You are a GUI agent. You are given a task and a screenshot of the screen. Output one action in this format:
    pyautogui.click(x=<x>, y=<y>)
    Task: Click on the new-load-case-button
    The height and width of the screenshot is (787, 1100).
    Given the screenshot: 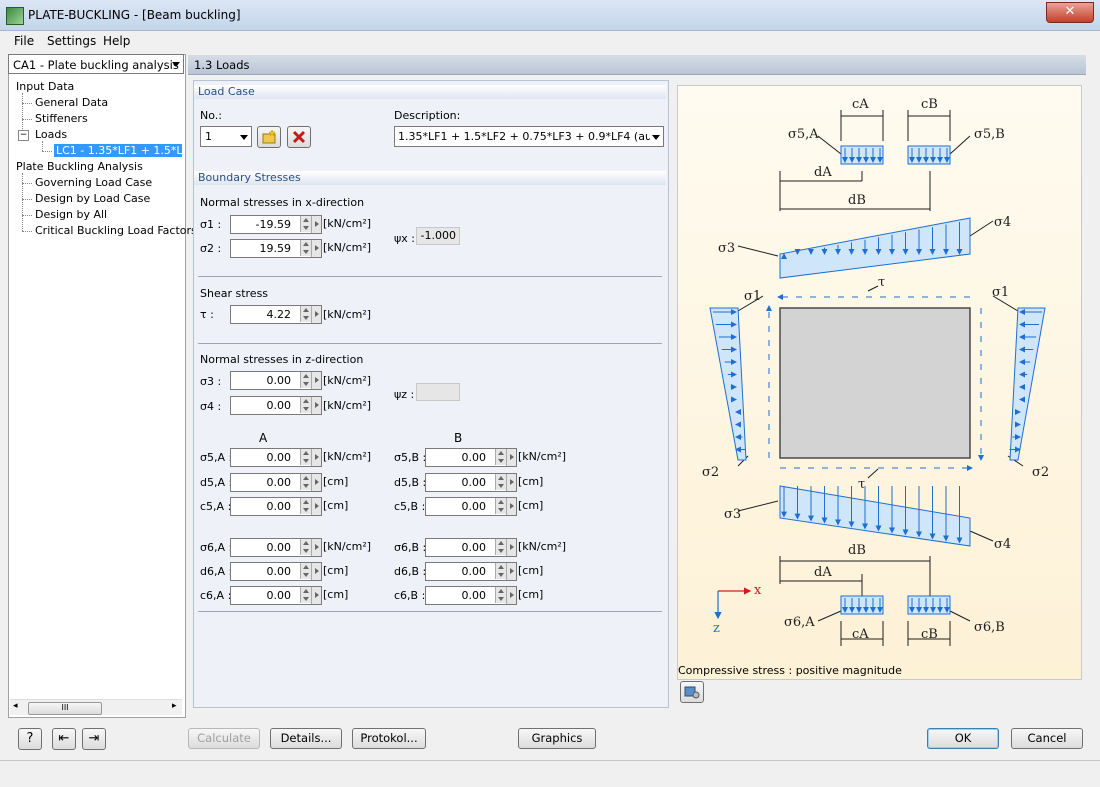 What is the action you would take?
    pyautogui.click(x=269, y=137)
    